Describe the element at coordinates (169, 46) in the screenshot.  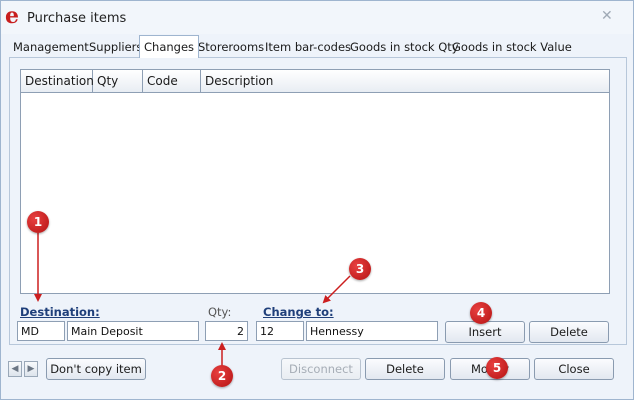
I see `tab-changes: Changes` at that location.